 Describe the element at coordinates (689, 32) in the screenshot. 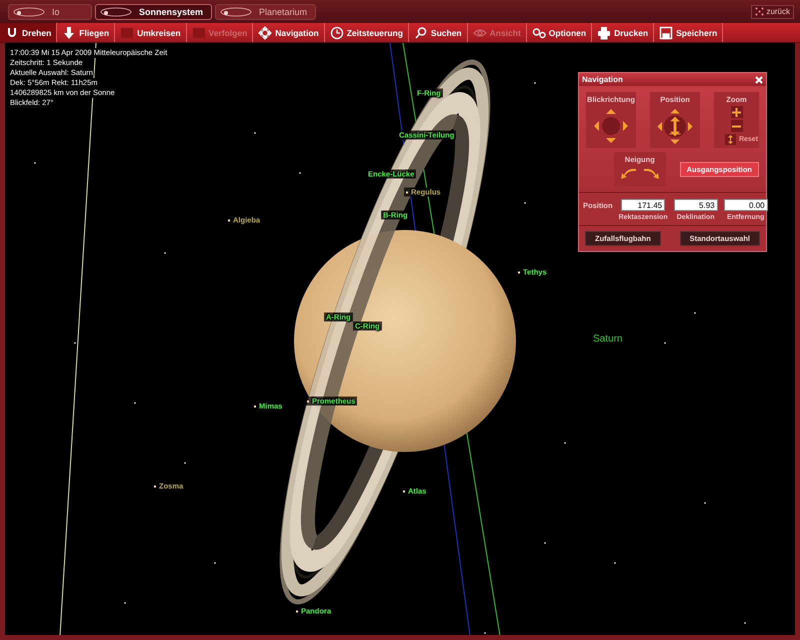

I see `toolbar-button: Speichern` at that location.